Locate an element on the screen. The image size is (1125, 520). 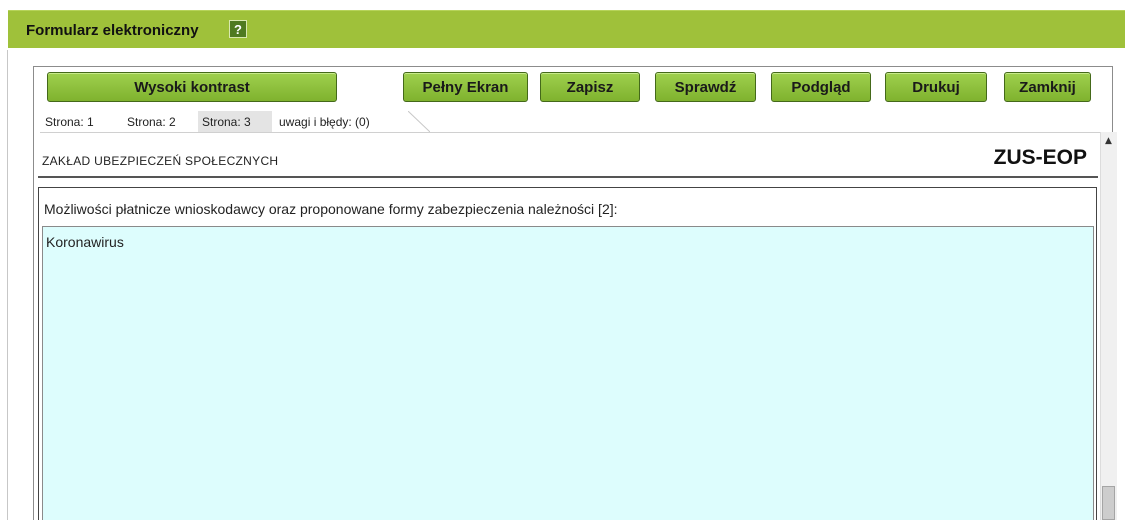
top-strip is located at coordinates (562, 5).